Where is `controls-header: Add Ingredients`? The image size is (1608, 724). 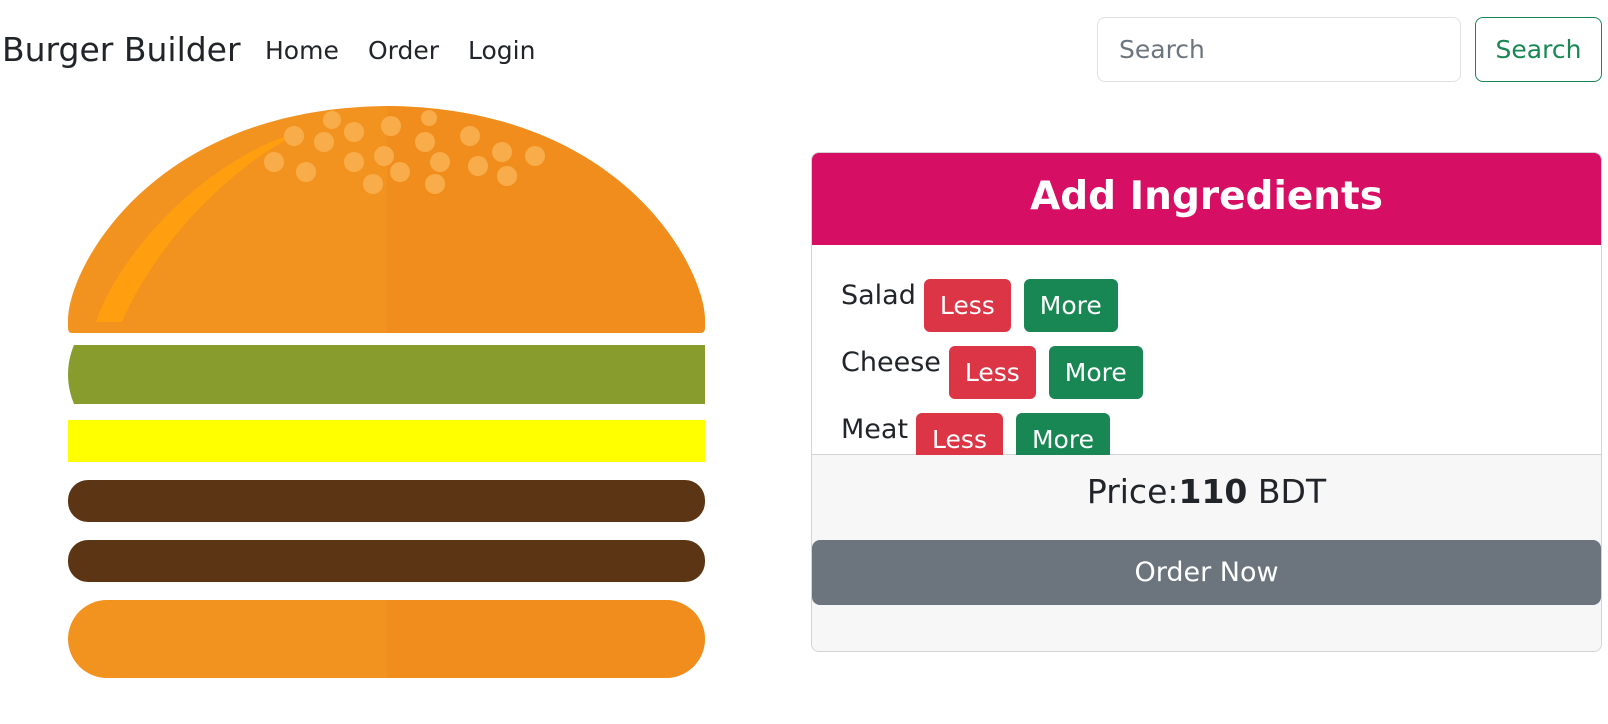
controls-header: Add Ingredients is located at coordinates (1206, 199).